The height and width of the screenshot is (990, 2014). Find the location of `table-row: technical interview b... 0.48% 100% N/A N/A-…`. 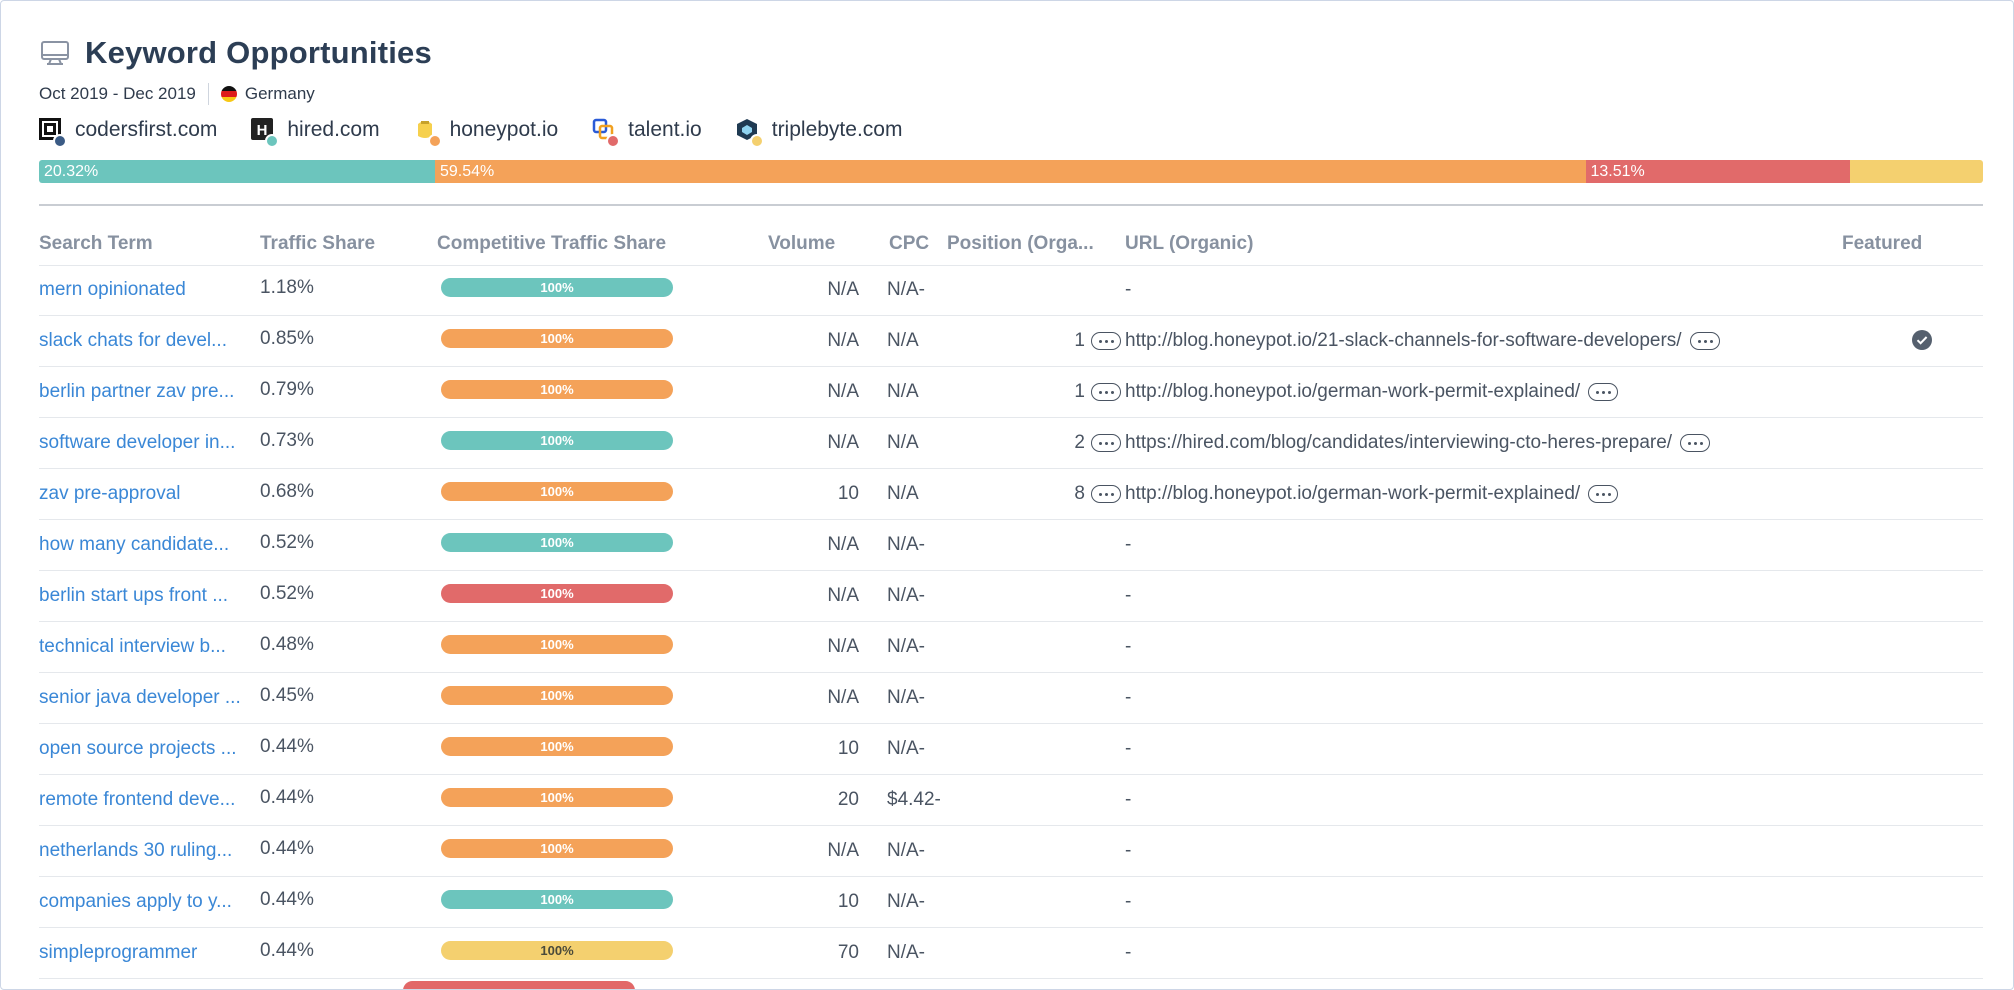

table-row: technical interview b... 0.48% 100% N/A N/A-… is located at coordinates (1011, 647).